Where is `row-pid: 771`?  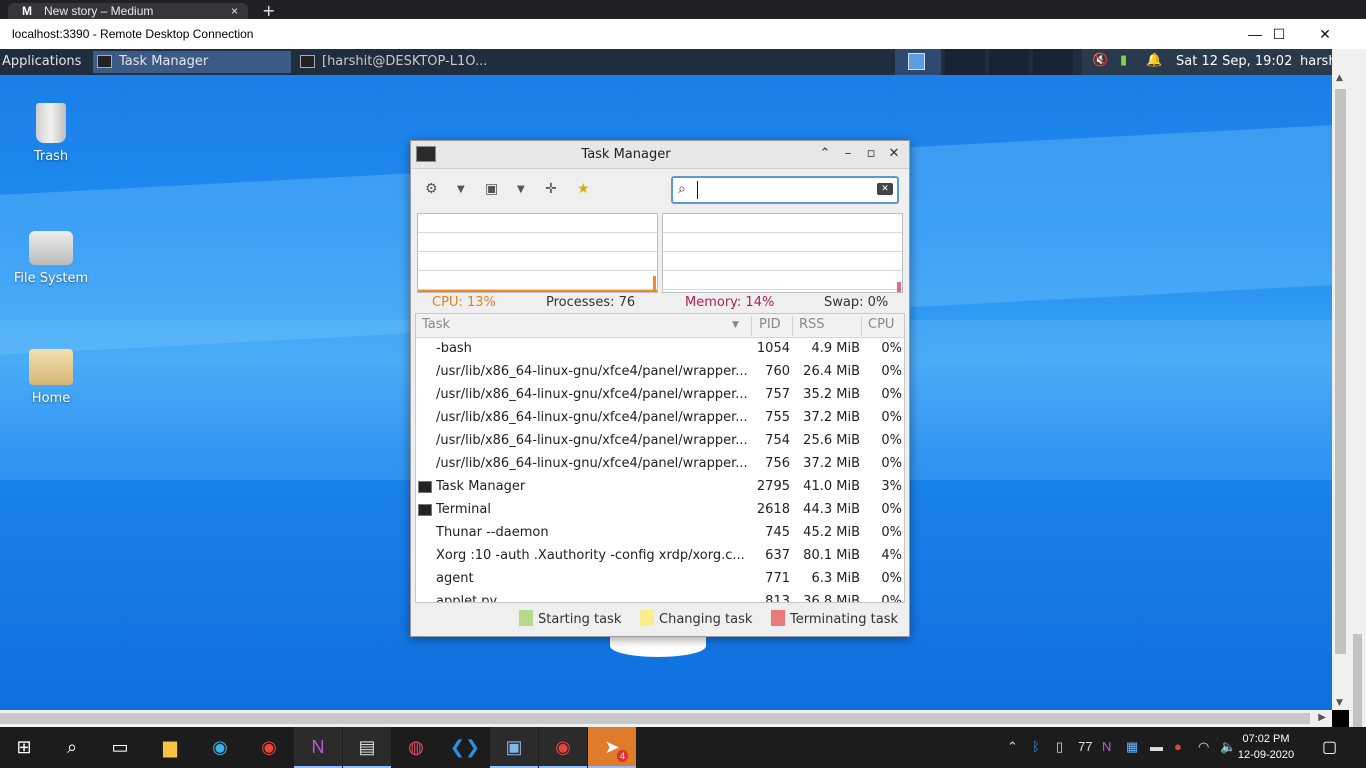 row-pid: 771 is located at coordinates (777, 578).